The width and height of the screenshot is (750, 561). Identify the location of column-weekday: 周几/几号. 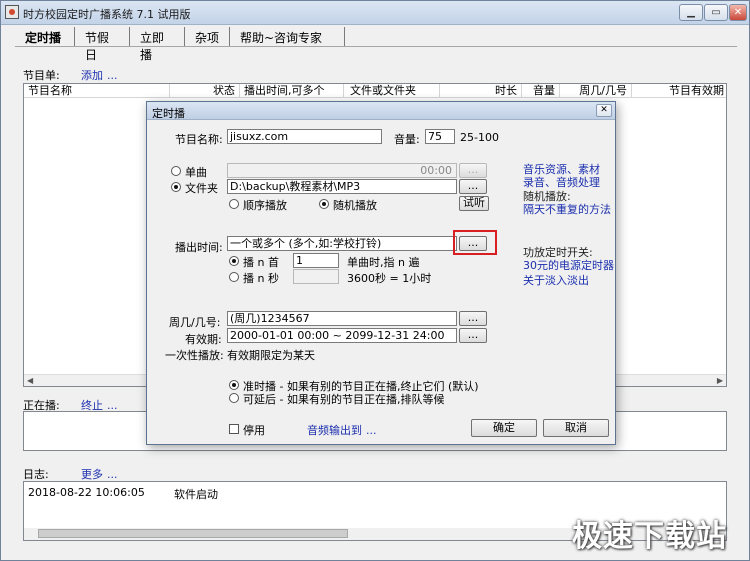
(596, 91).